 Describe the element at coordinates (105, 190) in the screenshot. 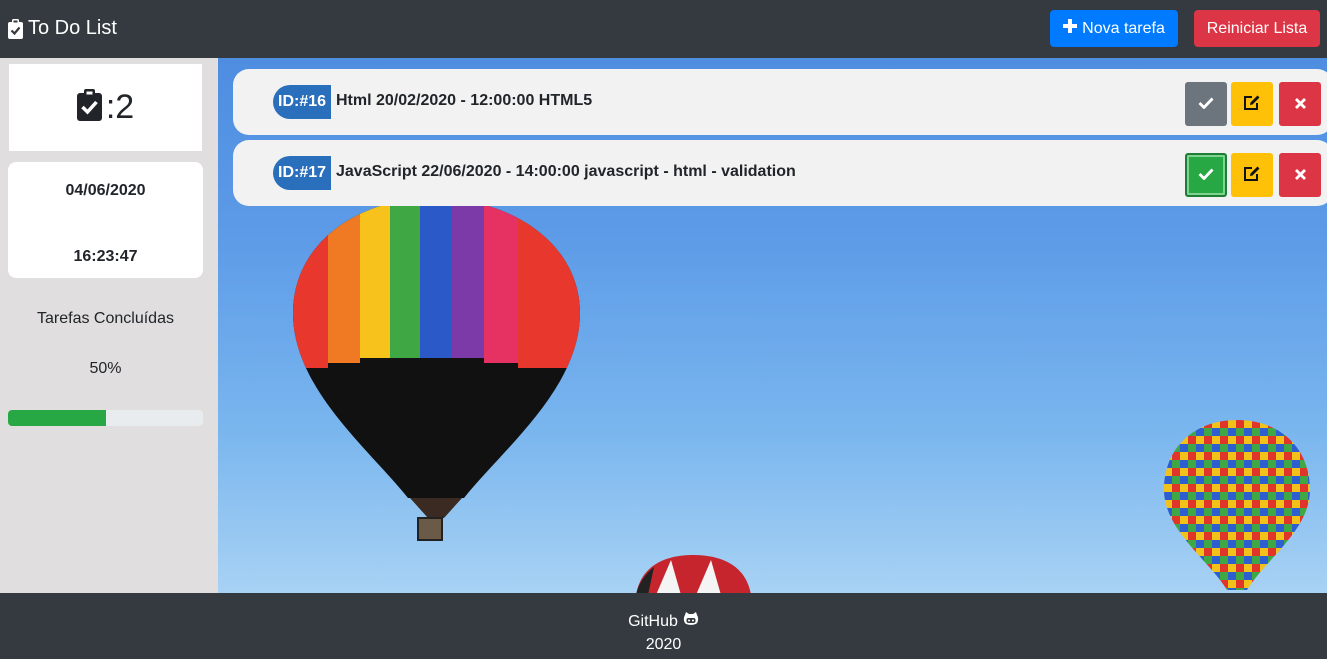

I see `current-date: 04/06/2020` at that location.